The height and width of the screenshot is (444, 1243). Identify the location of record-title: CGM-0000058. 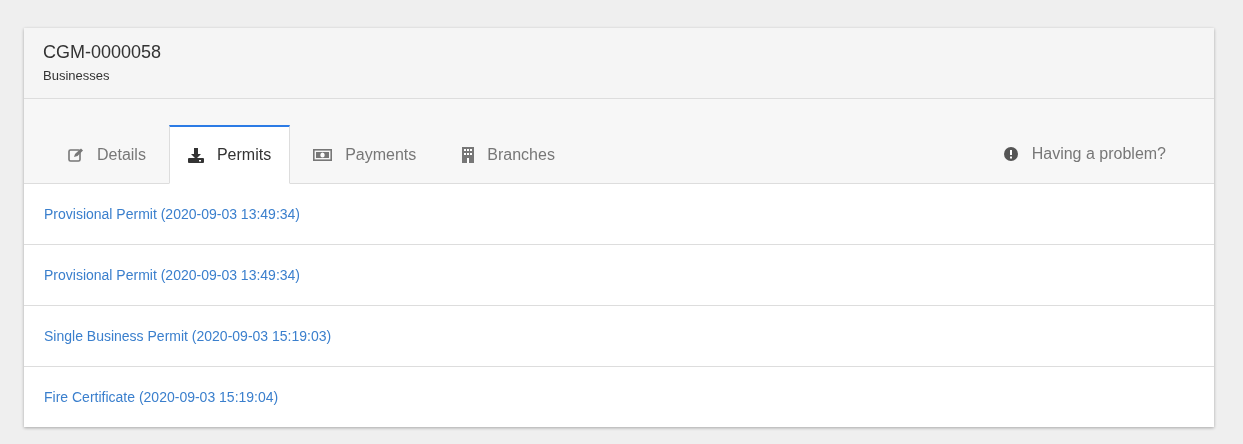
(103, 52).